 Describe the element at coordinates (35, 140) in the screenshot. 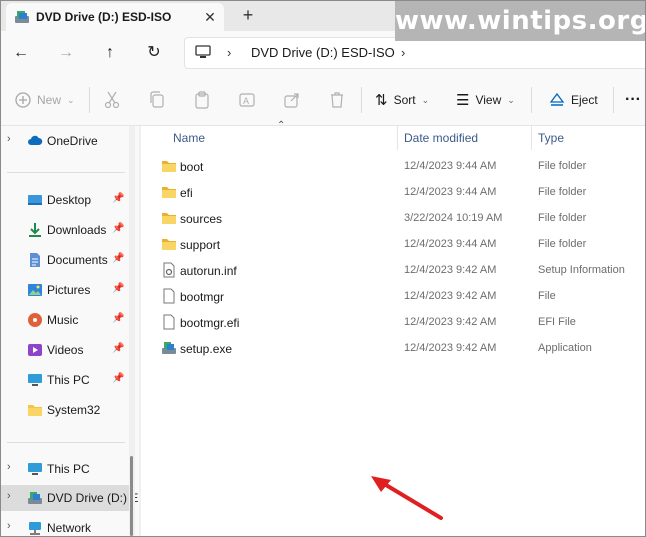

I see `cloud-icon` at that location.